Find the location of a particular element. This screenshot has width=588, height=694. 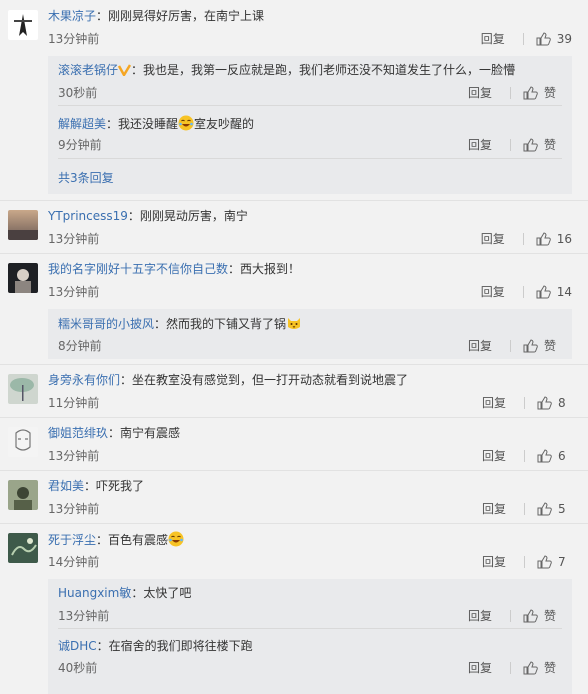

reply-text: ：在宿舍的我们即将往楼下跑 is located at coordinates (174, 646).